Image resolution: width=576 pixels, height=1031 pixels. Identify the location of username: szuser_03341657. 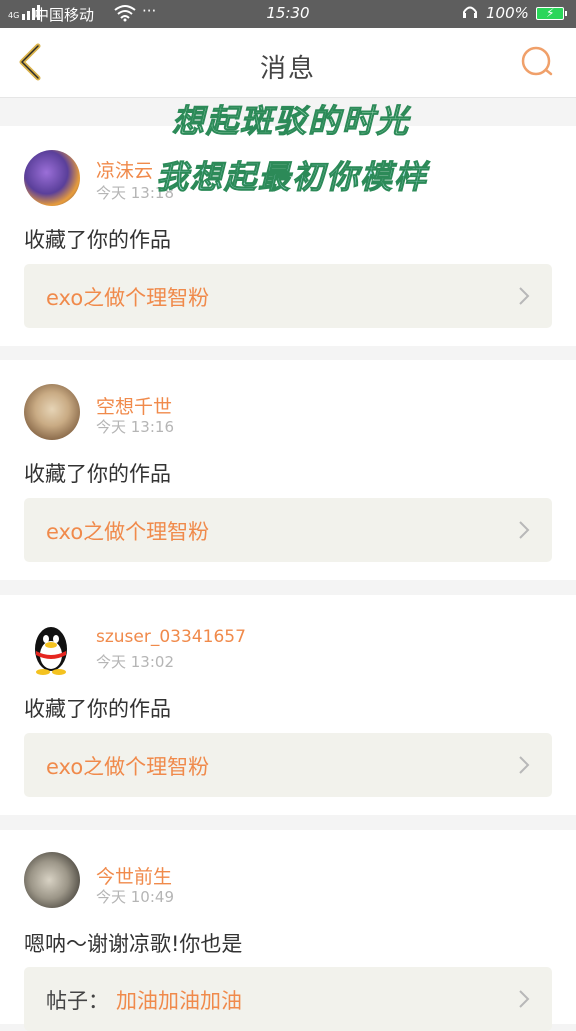
(171, 637).